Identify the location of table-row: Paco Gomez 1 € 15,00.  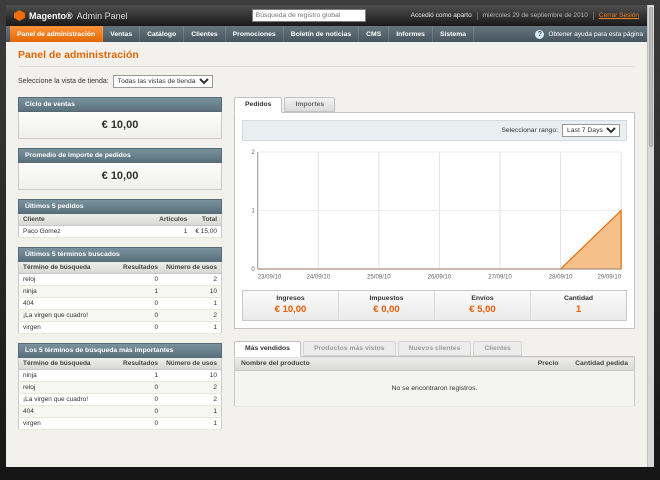
(120, 231).